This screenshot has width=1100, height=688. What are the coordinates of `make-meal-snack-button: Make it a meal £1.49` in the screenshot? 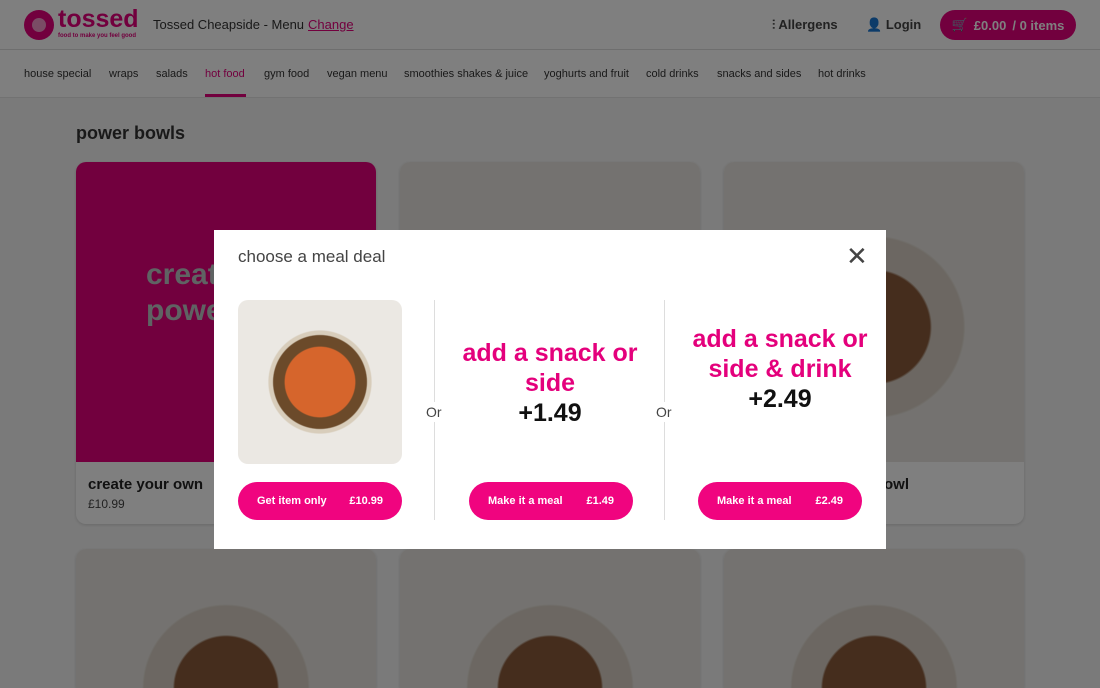 It's located at (551, 501).